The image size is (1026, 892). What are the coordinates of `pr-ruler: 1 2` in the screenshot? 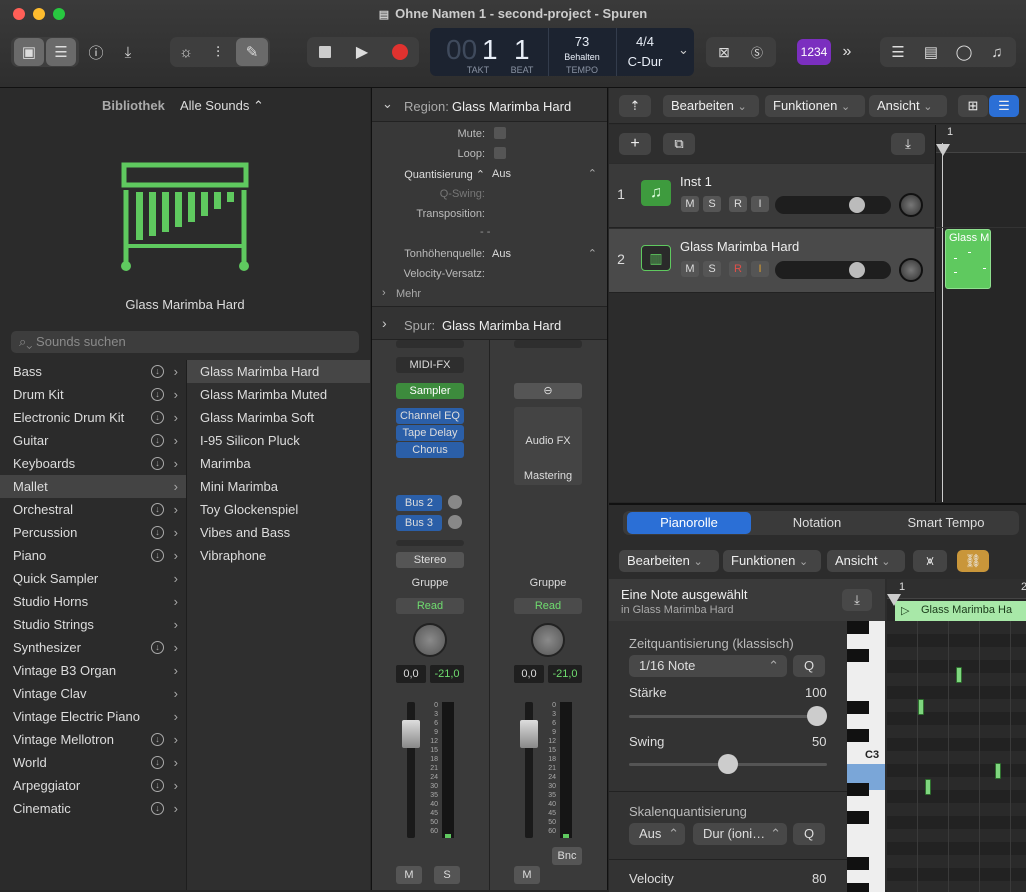 It's located at (956, 589).